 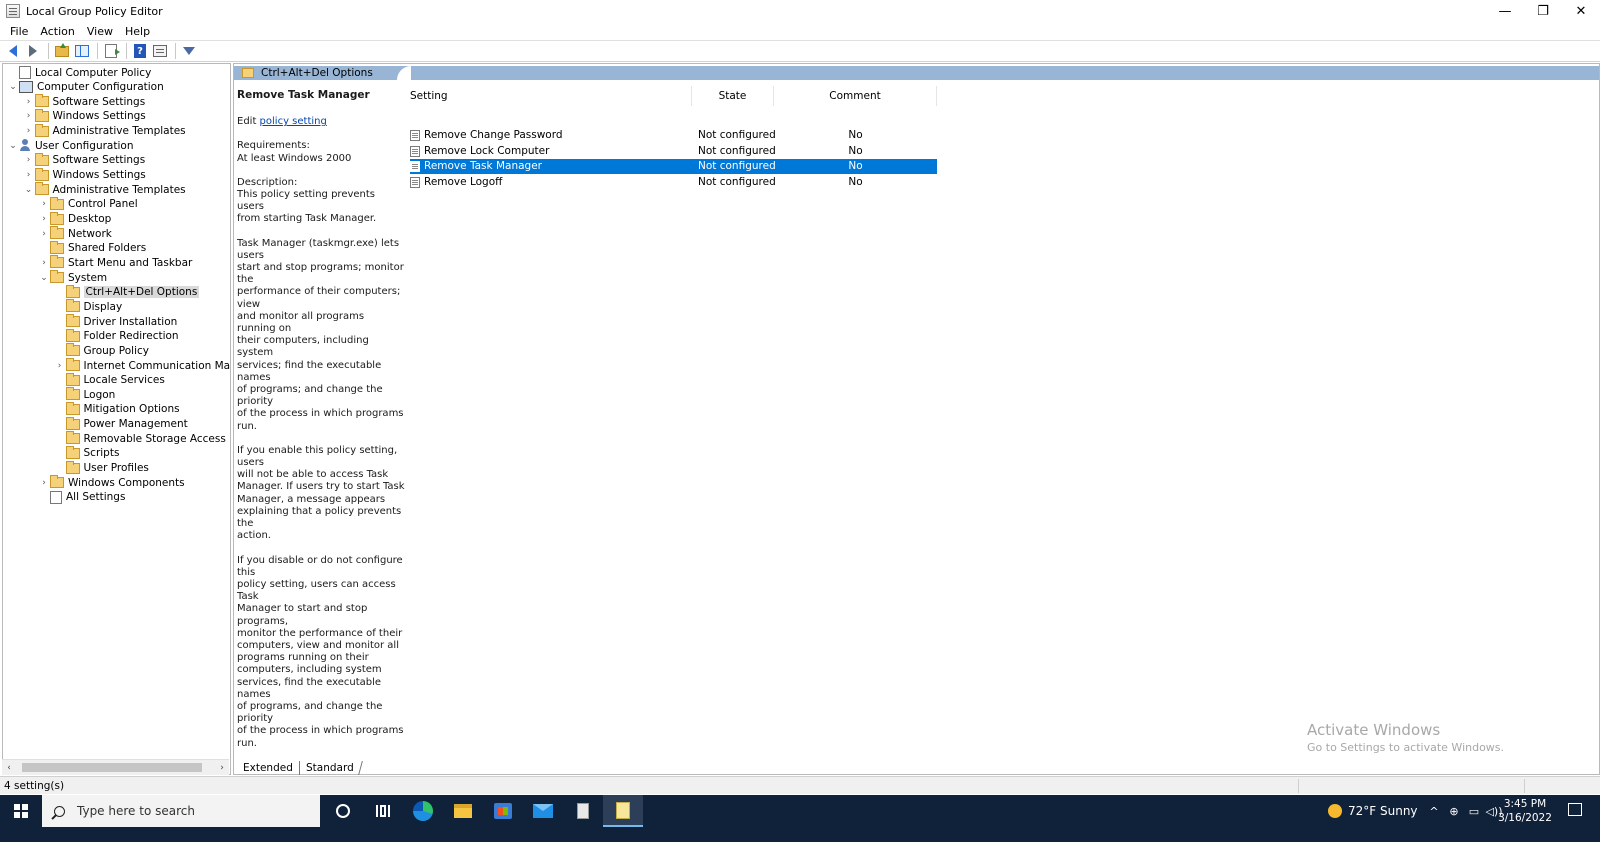 What do you see at coordinates (1575, 809) in the screenshot?
I see `notification-center-icon` at bounding box center [1575, 809].